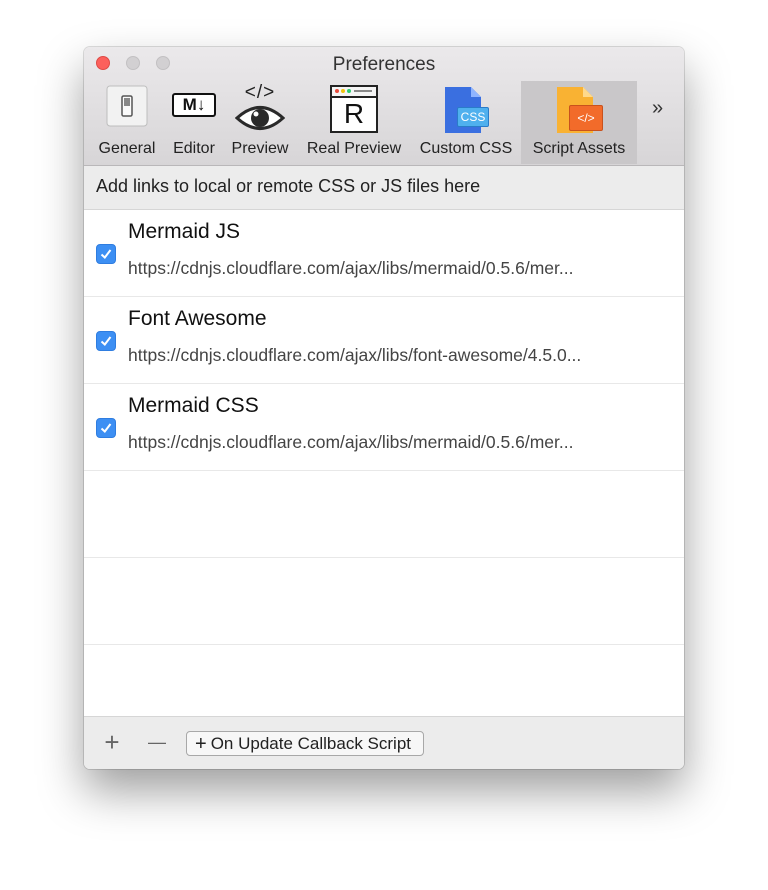 The width and height of the screenshot is (768, 890). What do you see at coordinates (260, 148) in the screenshot?
I see `tab-preview-label: Preview` at bounding box center [260, 148].